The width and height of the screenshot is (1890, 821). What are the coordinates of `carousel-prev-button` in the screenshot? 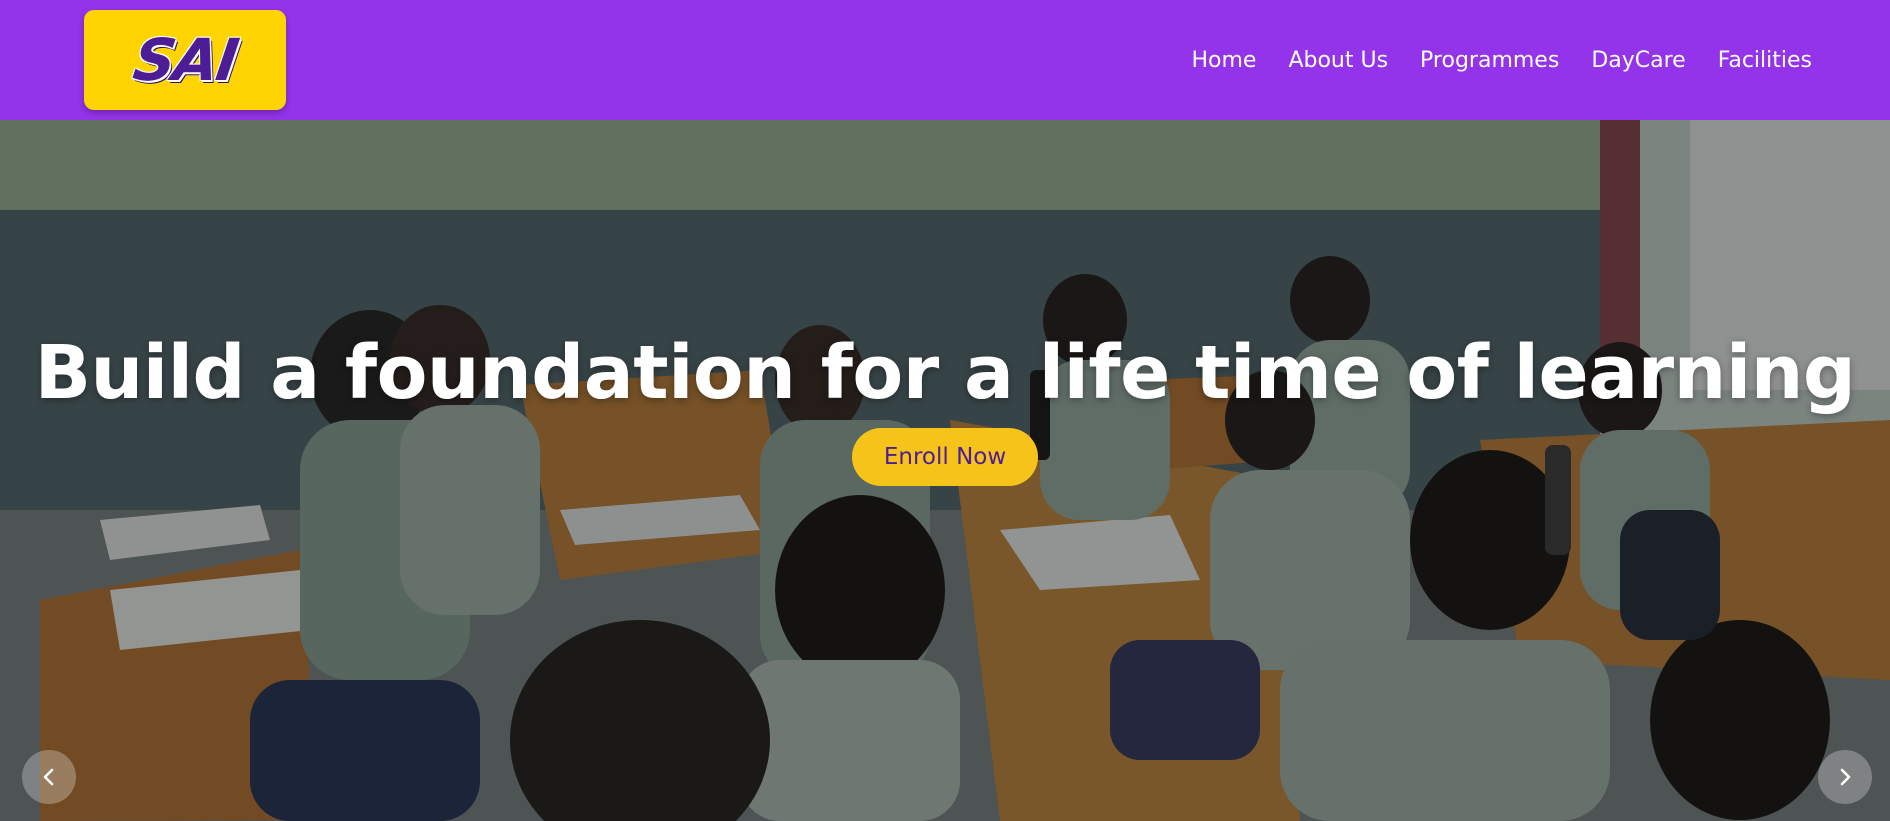 It's located at (49, 777).